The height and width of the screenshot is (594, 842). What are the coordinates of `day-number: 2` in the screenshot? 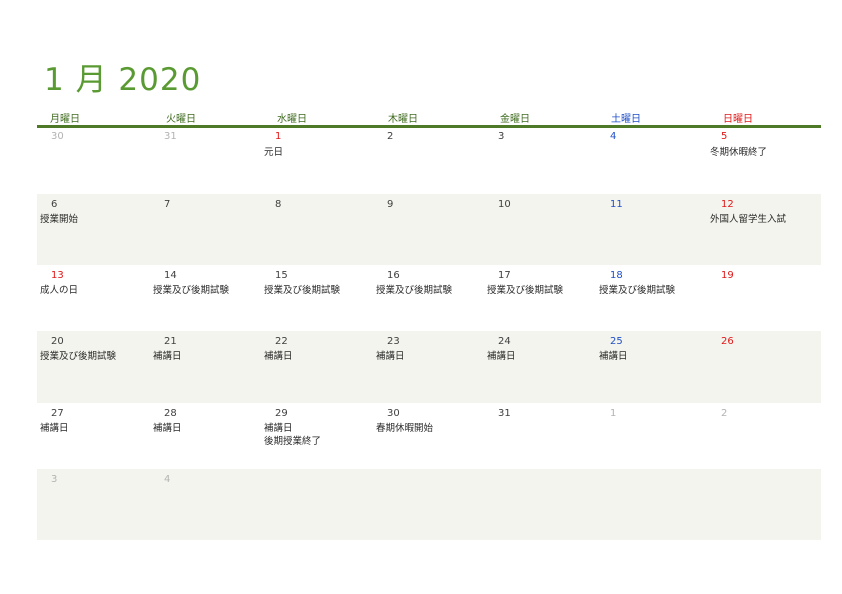 It's located at (390, 136).